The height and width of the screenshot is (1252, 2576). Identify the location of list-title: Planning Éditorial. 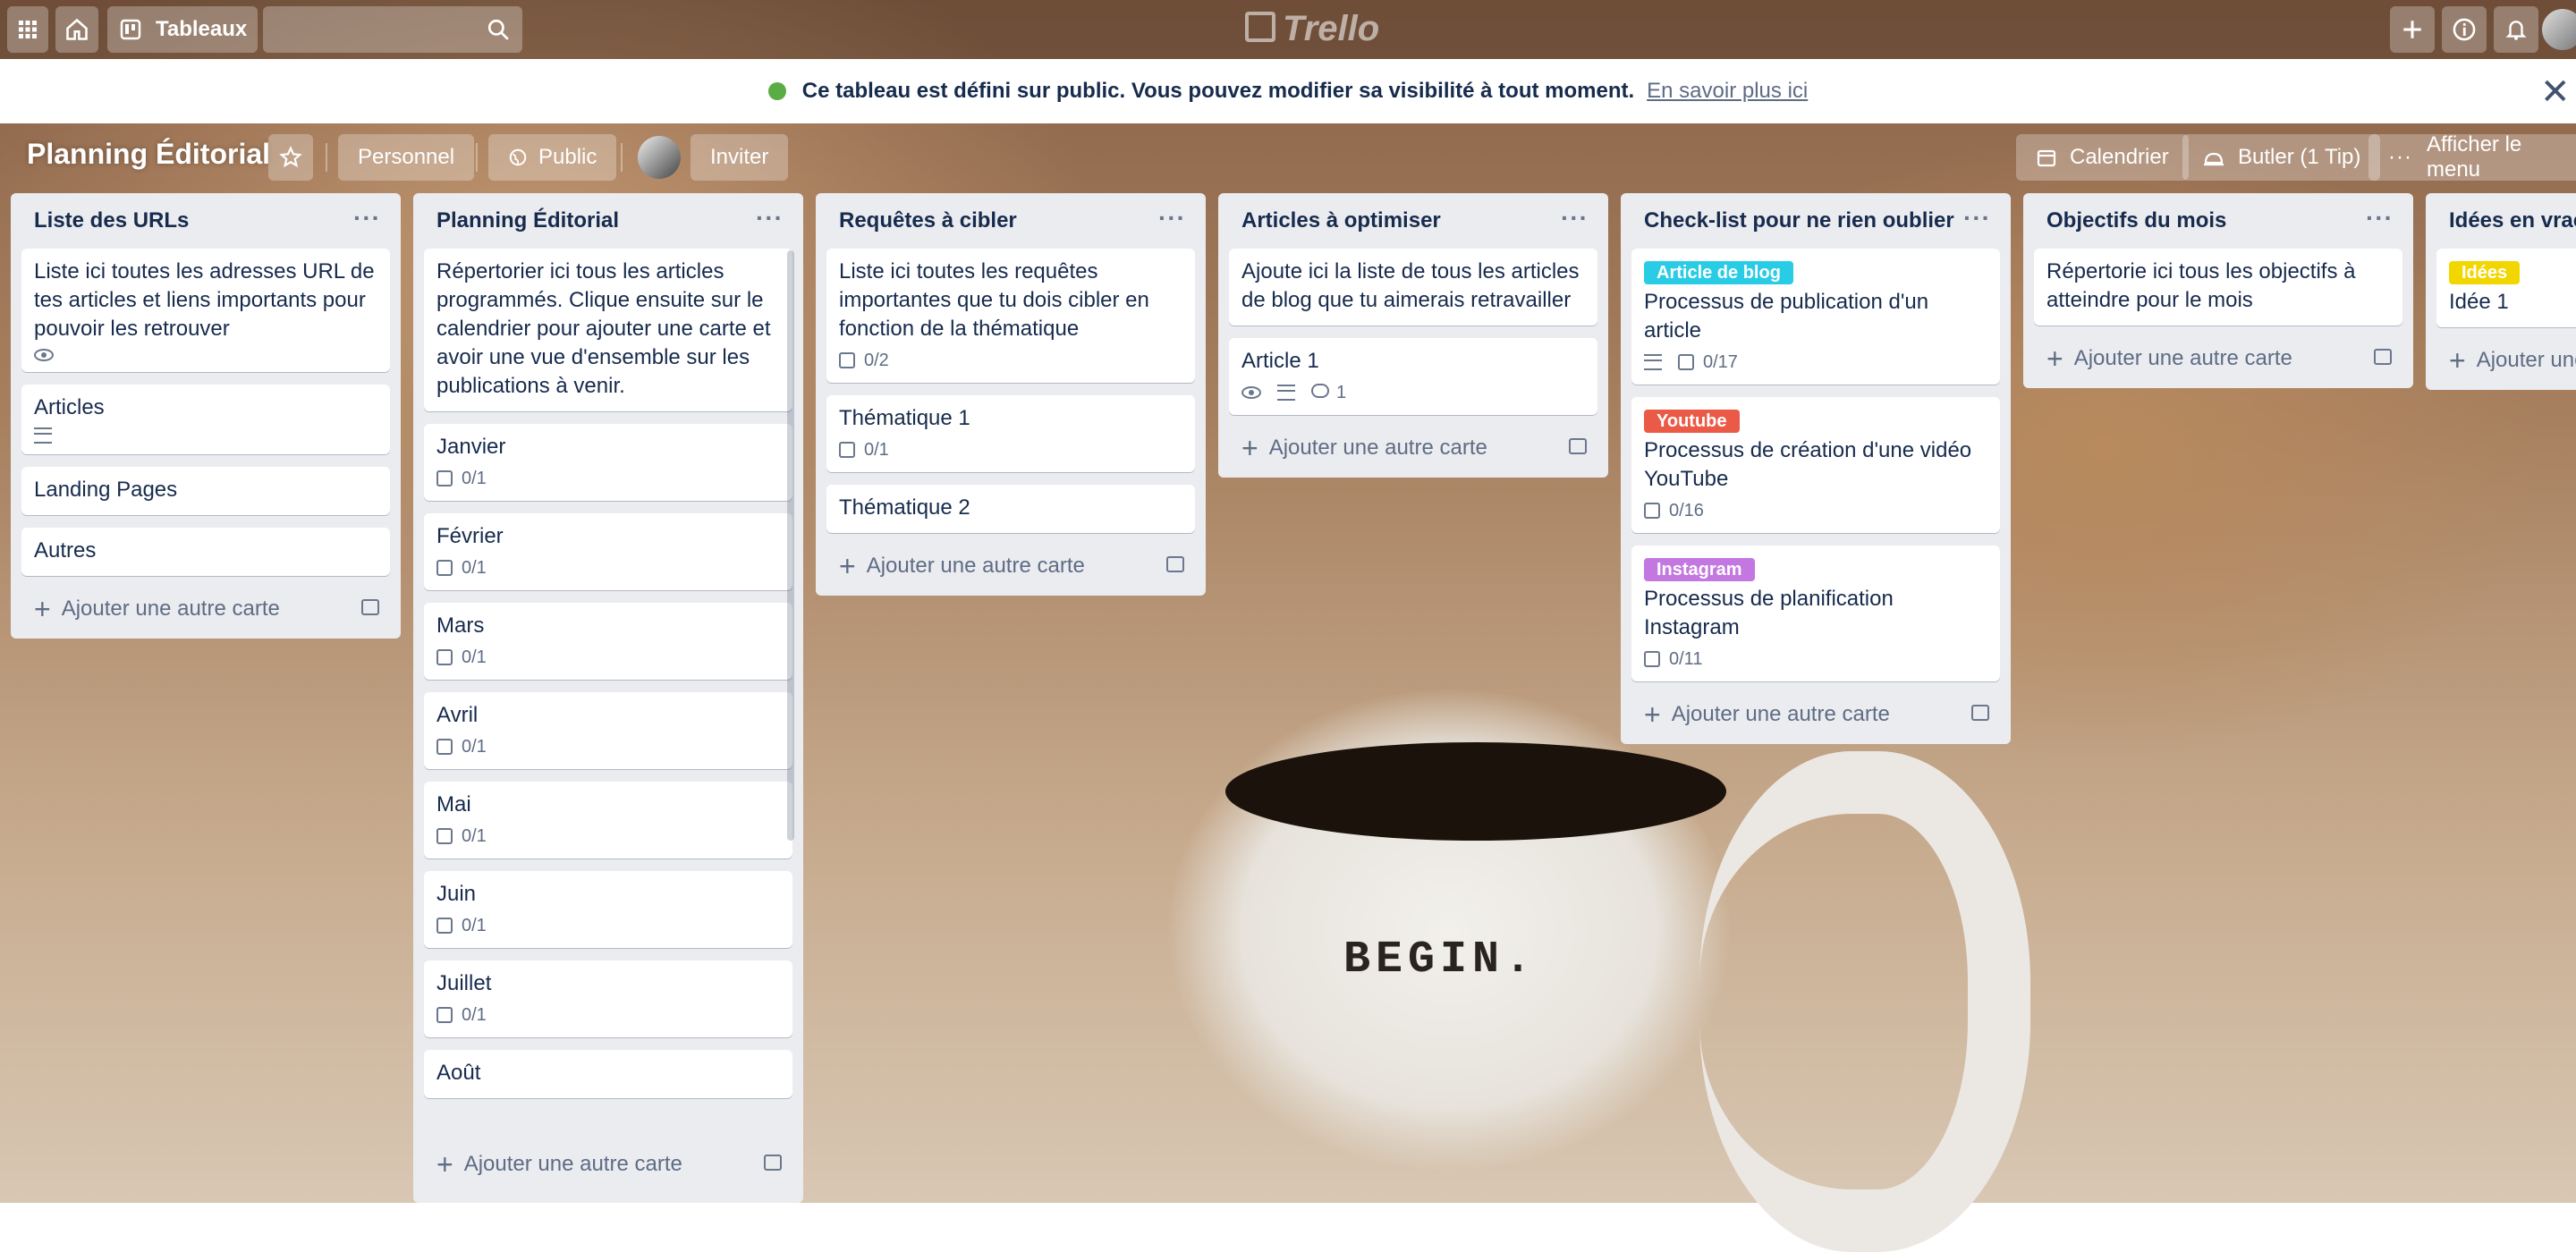
(527, 221).